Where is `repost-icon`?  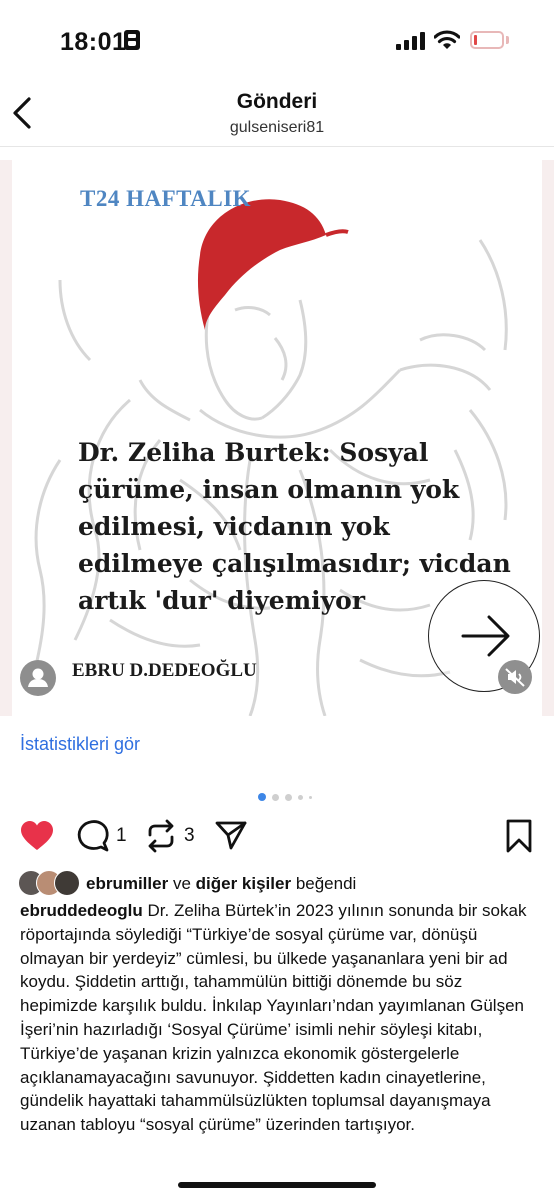 repost-icon is located at coordinates (161, 836).